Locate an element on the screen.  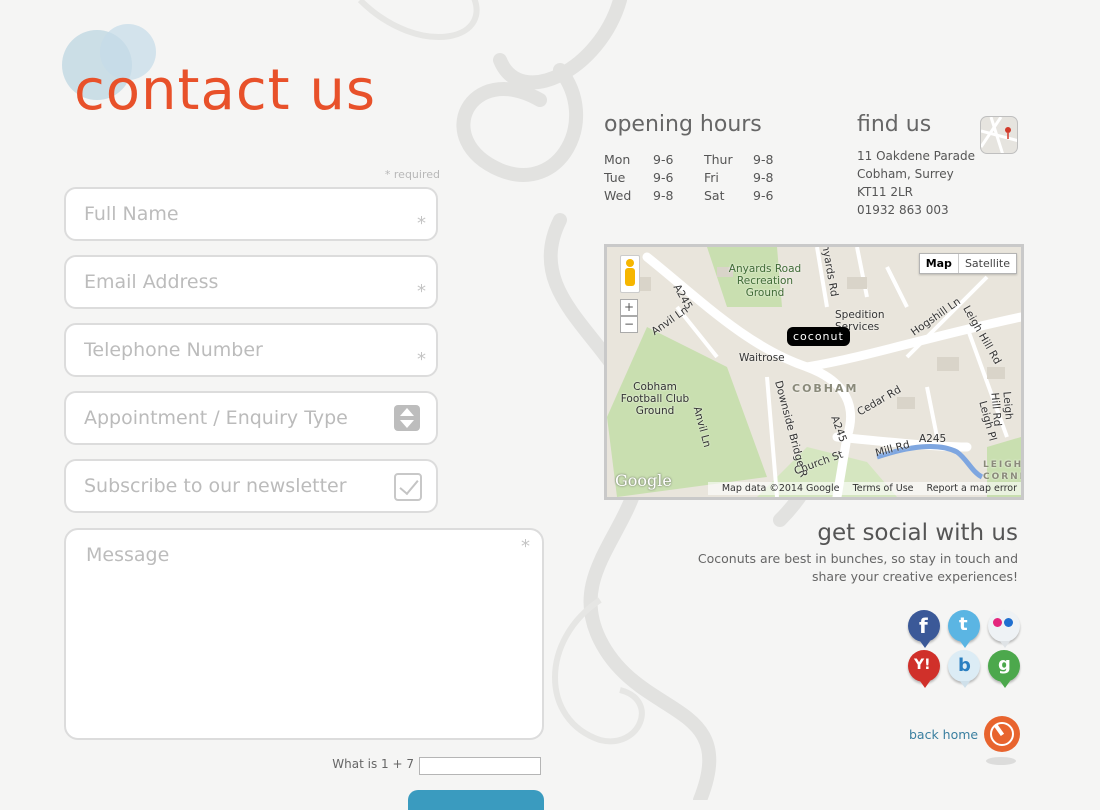
newsletter-field: Subscribe to our newsletter is located at coordinates (251, 486).